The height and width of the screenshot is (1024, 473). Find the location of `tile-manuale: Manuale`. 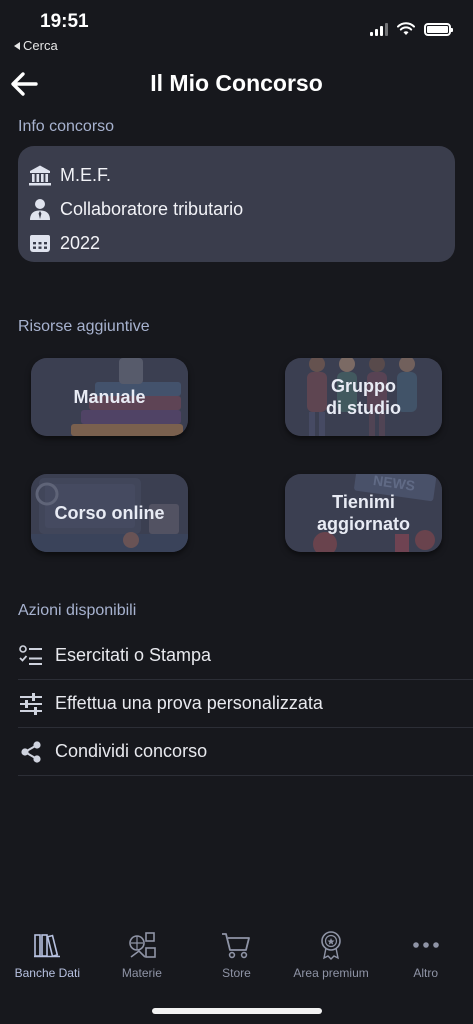

tile-manuale: Manuale is located at coordinates (109, 397).